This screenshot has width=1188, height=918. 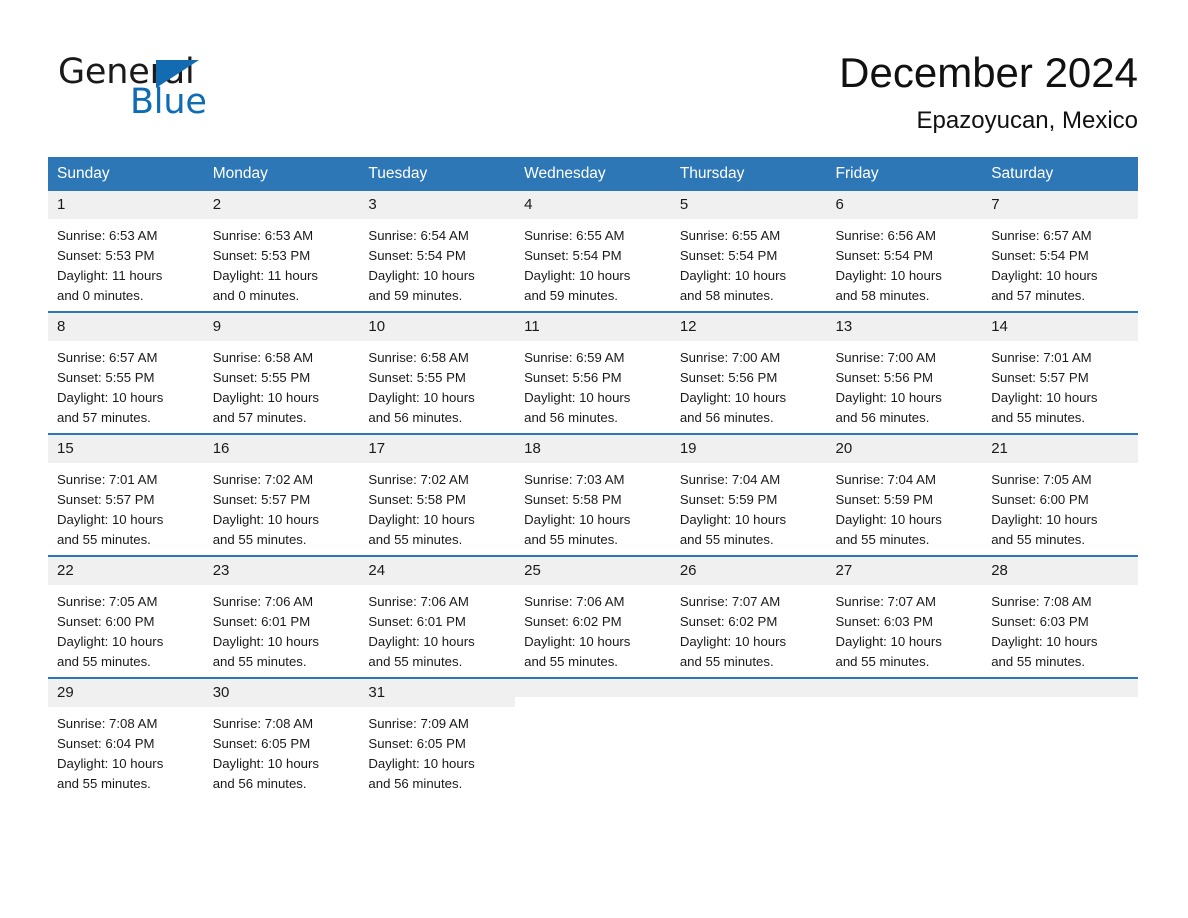 What do you see at coordinates (904, 205) in the screenshot?
I see `day-number: 6` at bounding box center [904, 205].